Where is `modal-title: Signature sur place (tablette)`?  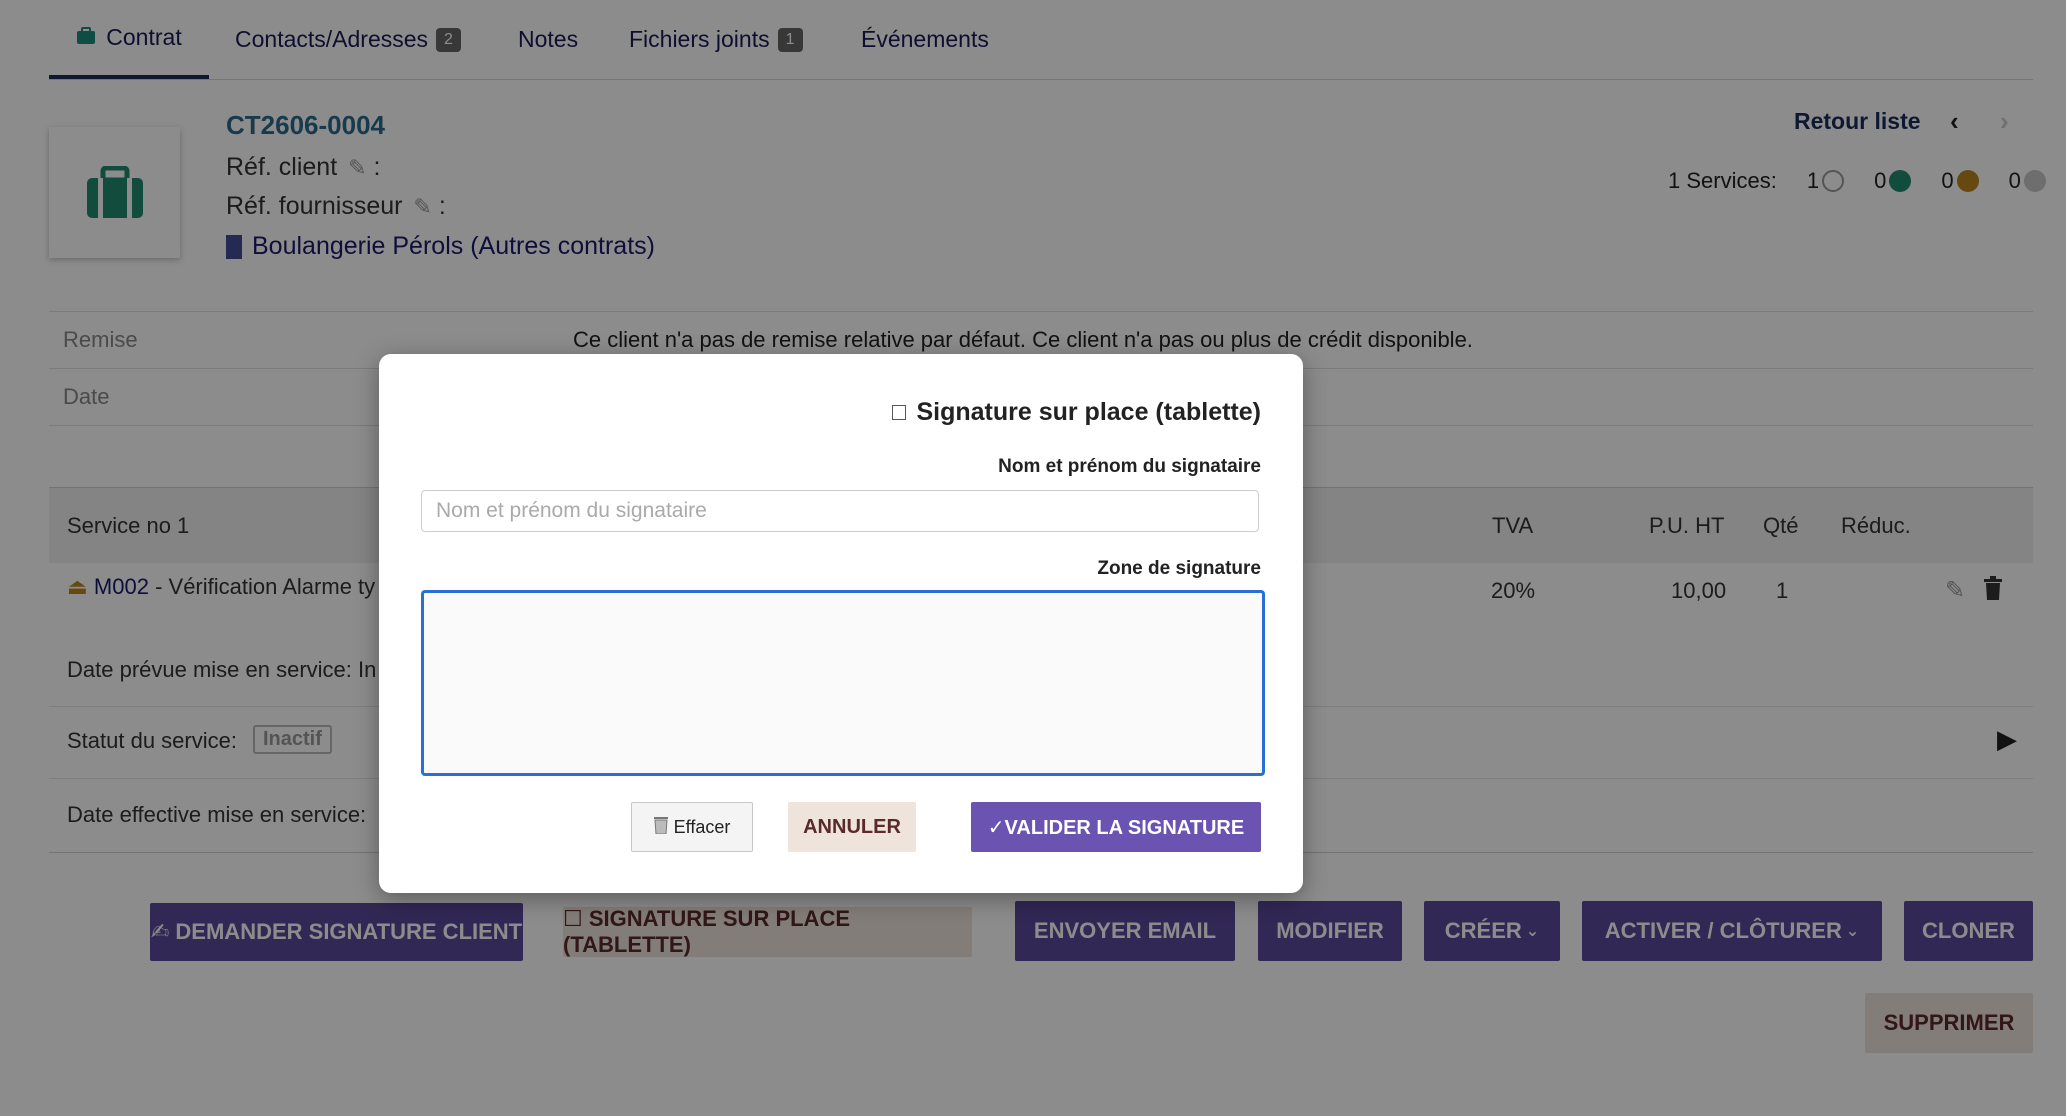 modal-title: Signature sur place (tablette) is located at coordinates (1076, 412).